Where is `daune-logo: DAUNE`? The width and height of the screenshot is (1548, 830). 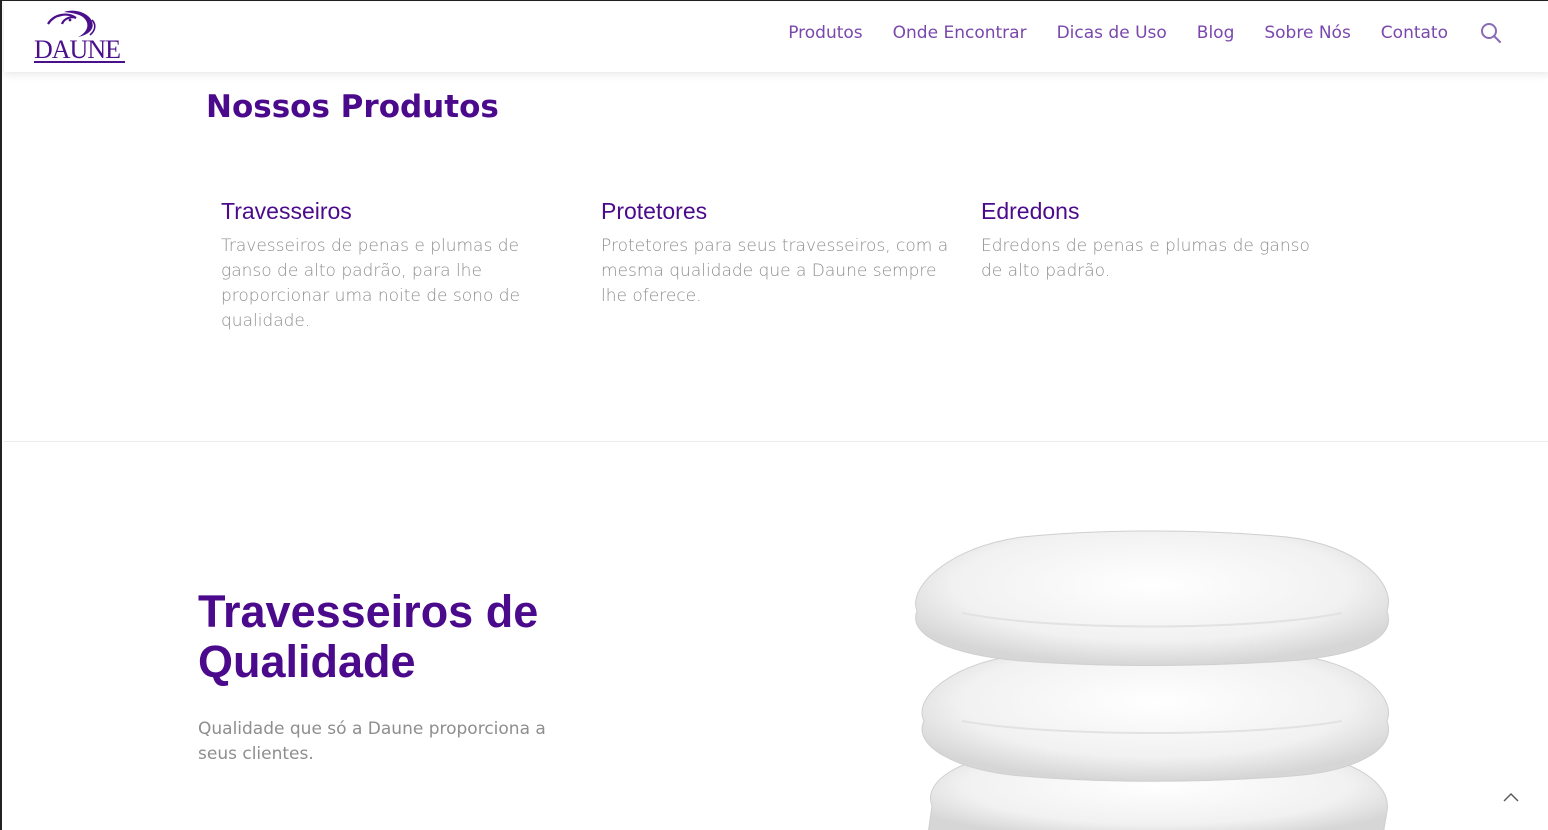 daune-logo: DAUNE is located at coordinates (81, 38).